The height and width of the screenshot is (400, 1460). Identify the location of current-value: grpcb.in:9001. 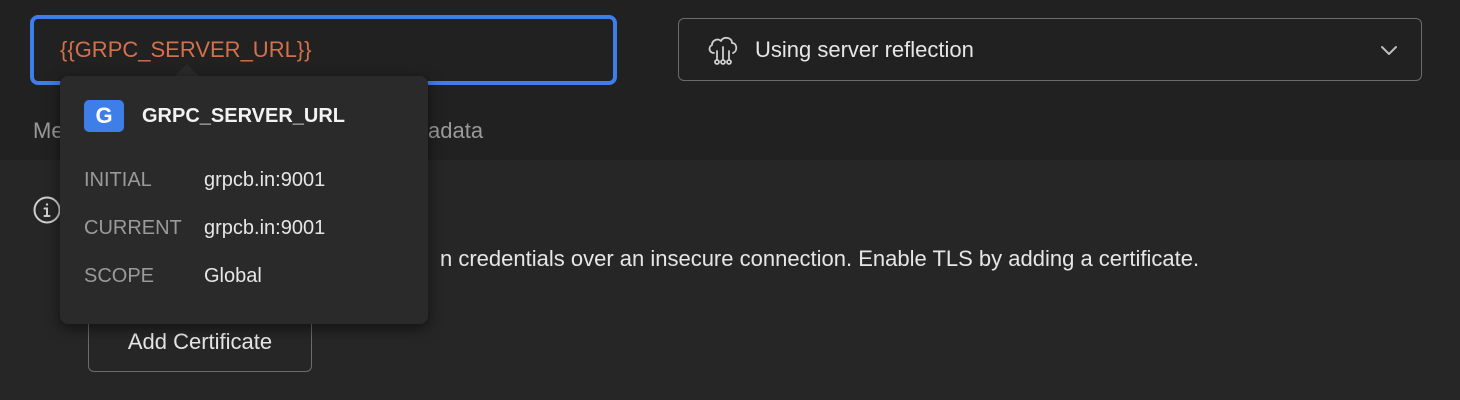
(265, 228).